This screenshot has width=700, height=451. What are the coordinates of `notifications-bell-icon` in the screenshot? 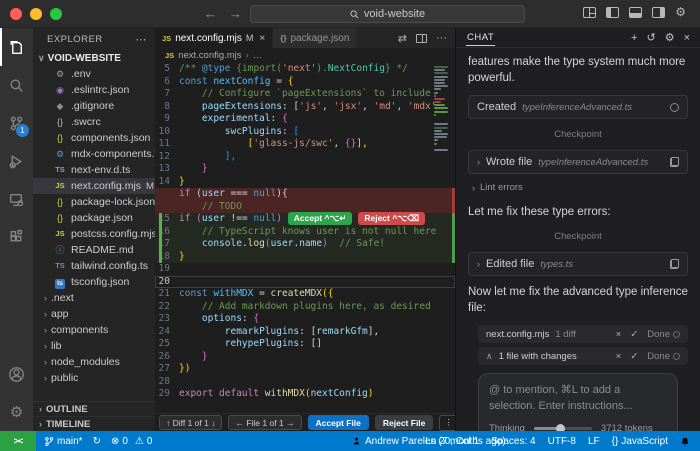 It's located at (685, 441).